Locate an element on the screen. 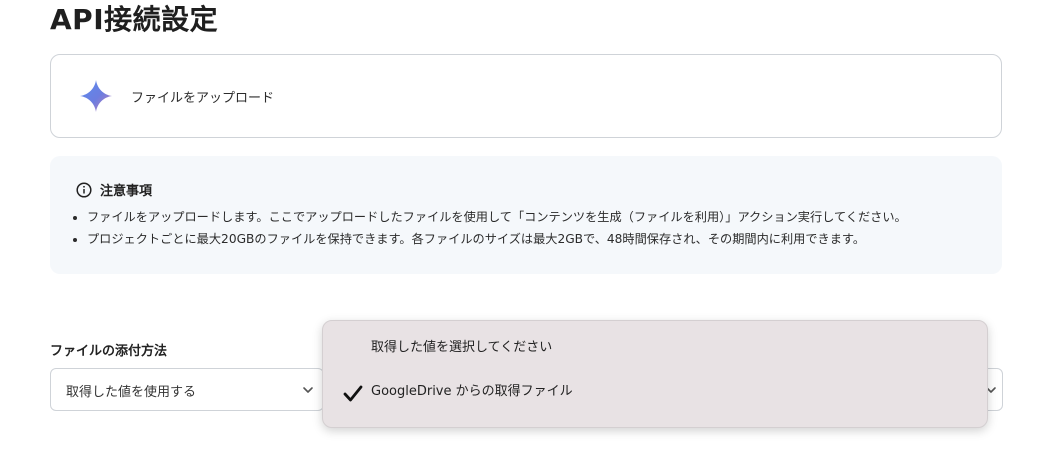 The height and width of the screenshot is (462, 1056). check-icon is located at coordinates (353, 393).